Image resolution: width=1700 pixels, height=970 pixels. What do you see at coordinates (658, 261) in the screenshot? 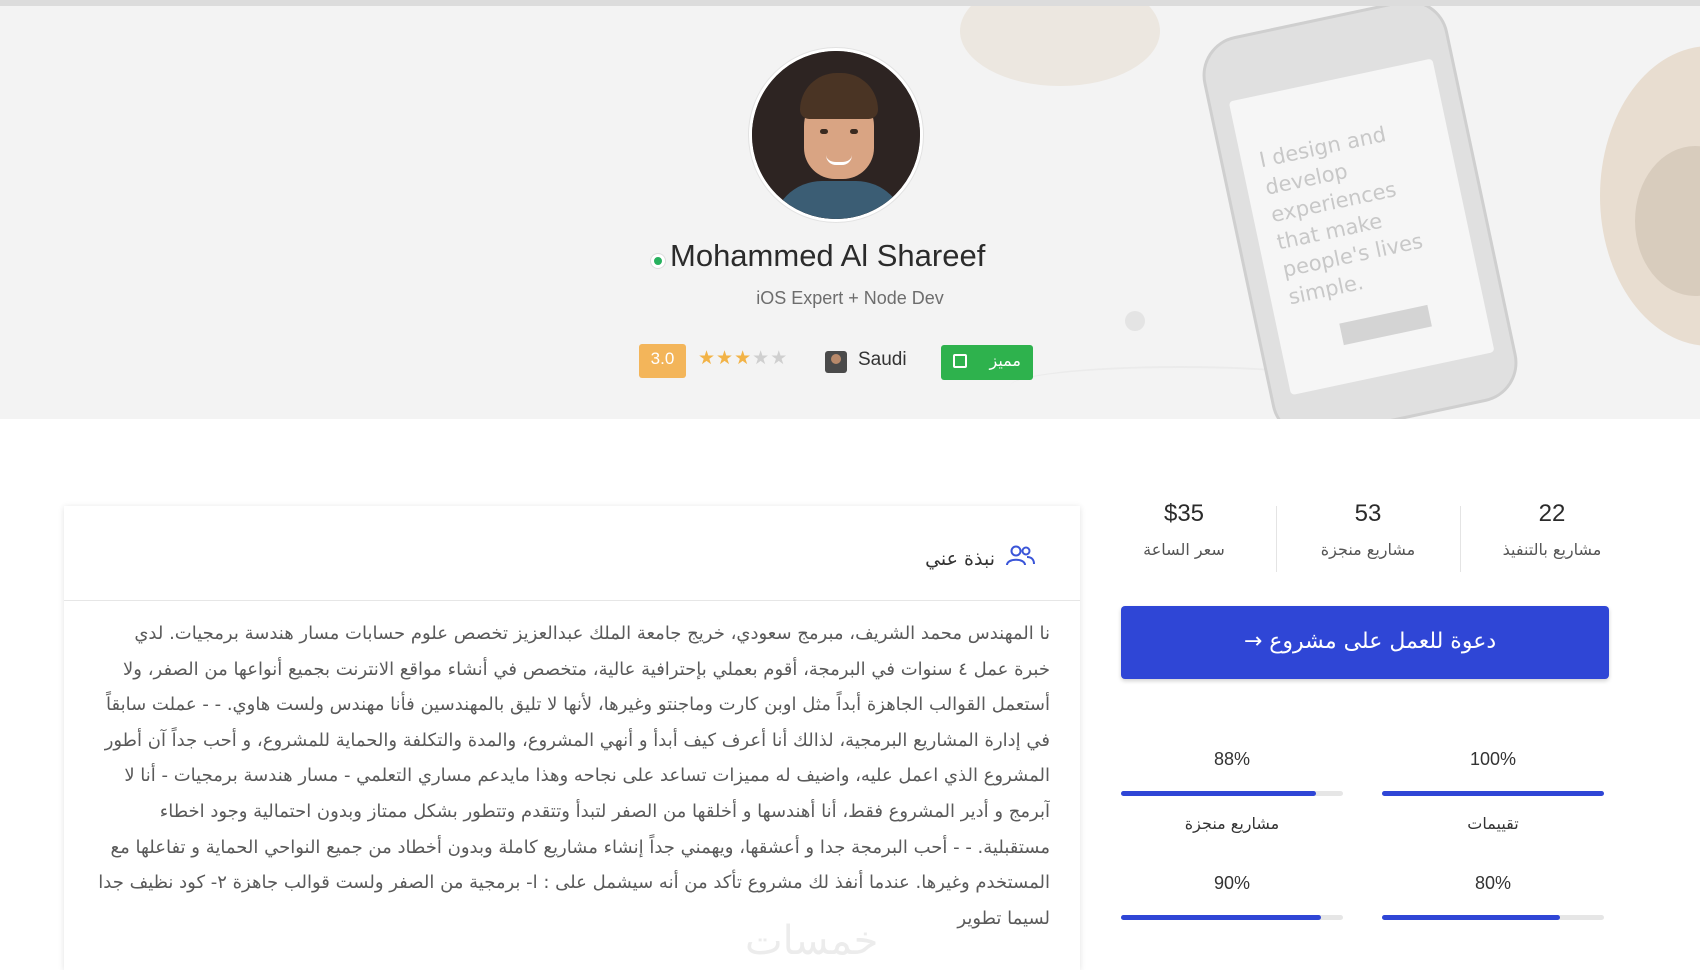
I see `online-status-icon` at bounding box center [658, 261].